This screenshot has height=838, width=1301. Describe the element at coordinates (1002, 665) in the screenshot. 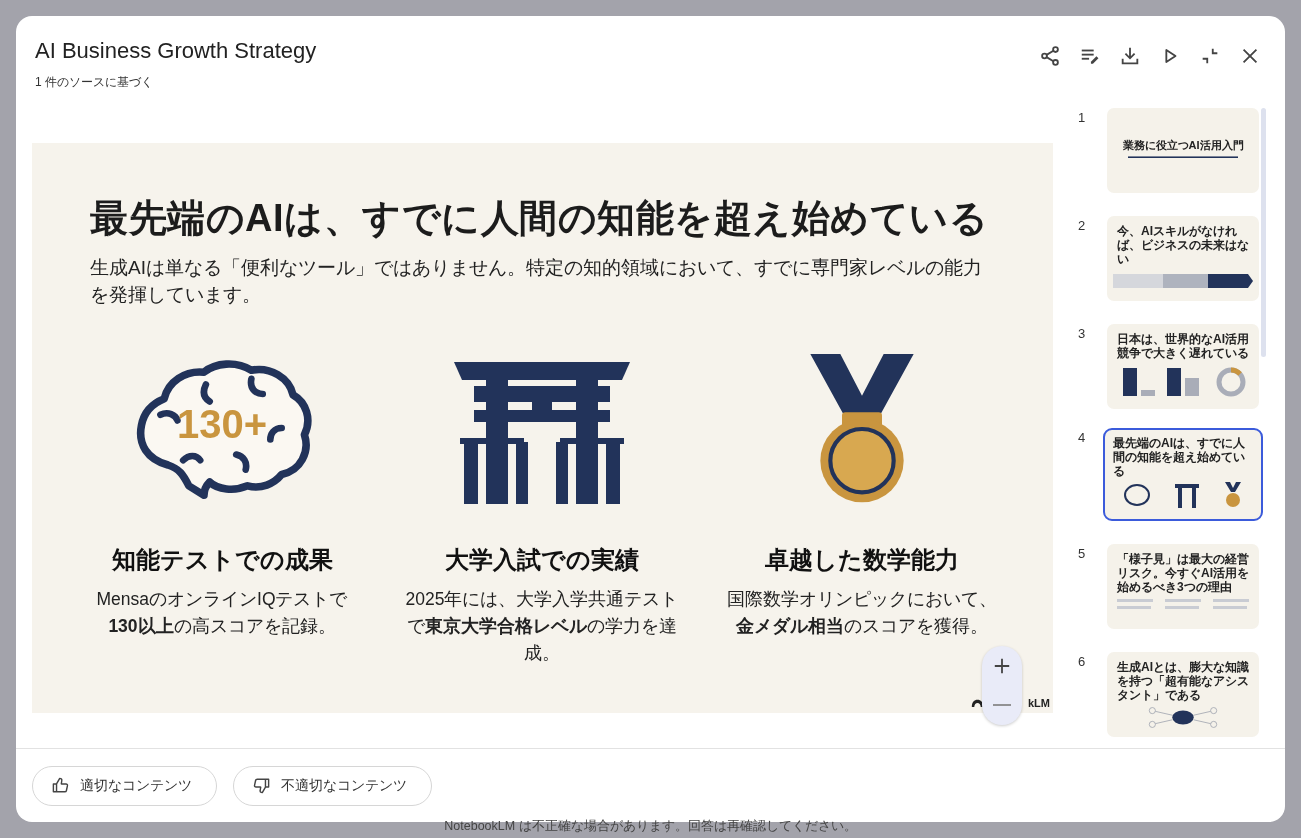

I see `plus-icon` at that location.